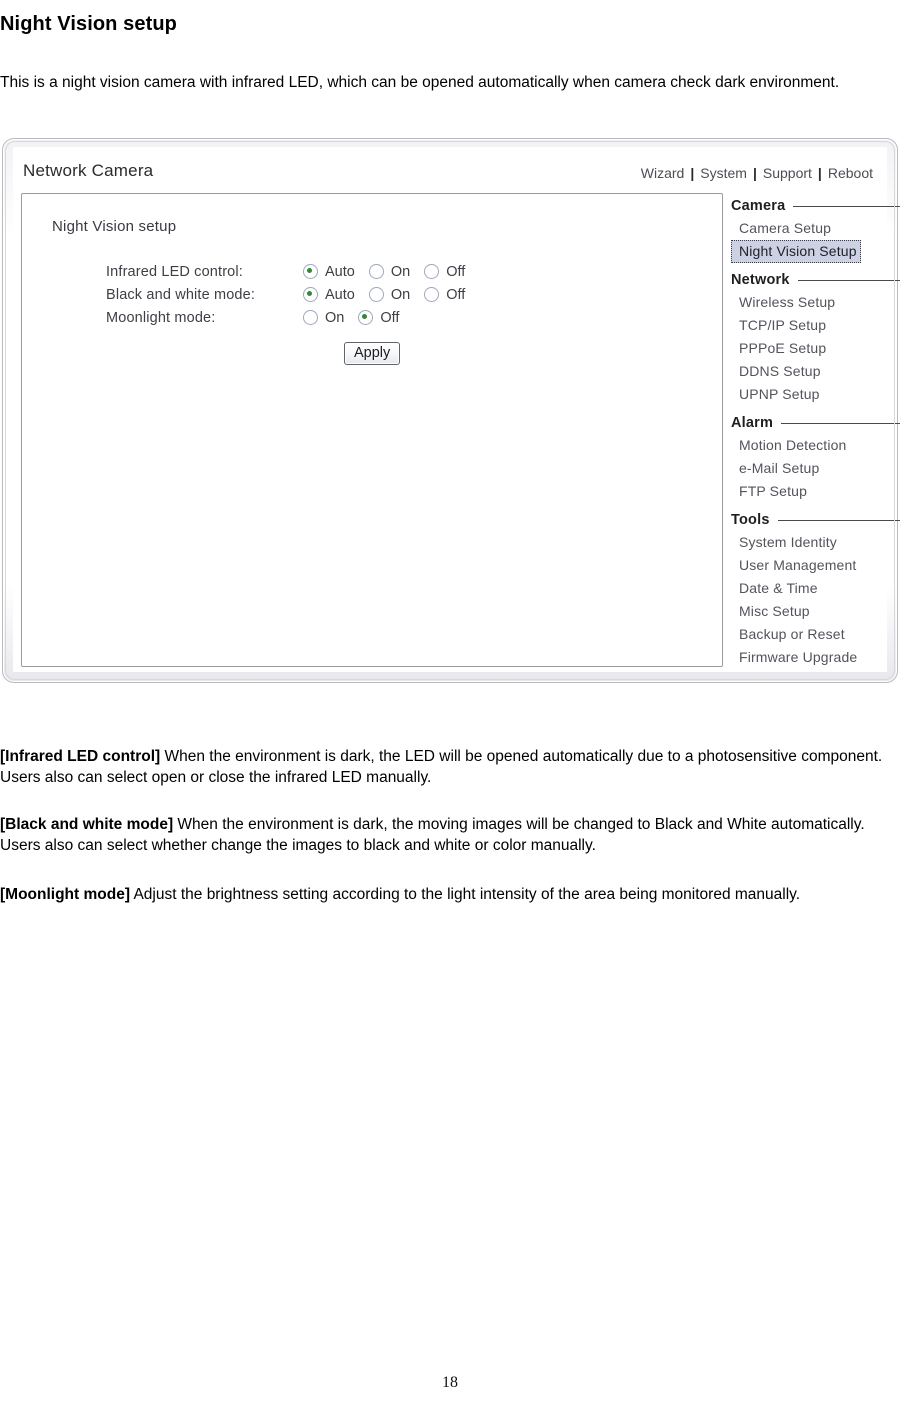 The image size is (900, 1415). I want to click on sidebar-section-tools: Tools, so click(815, 520).